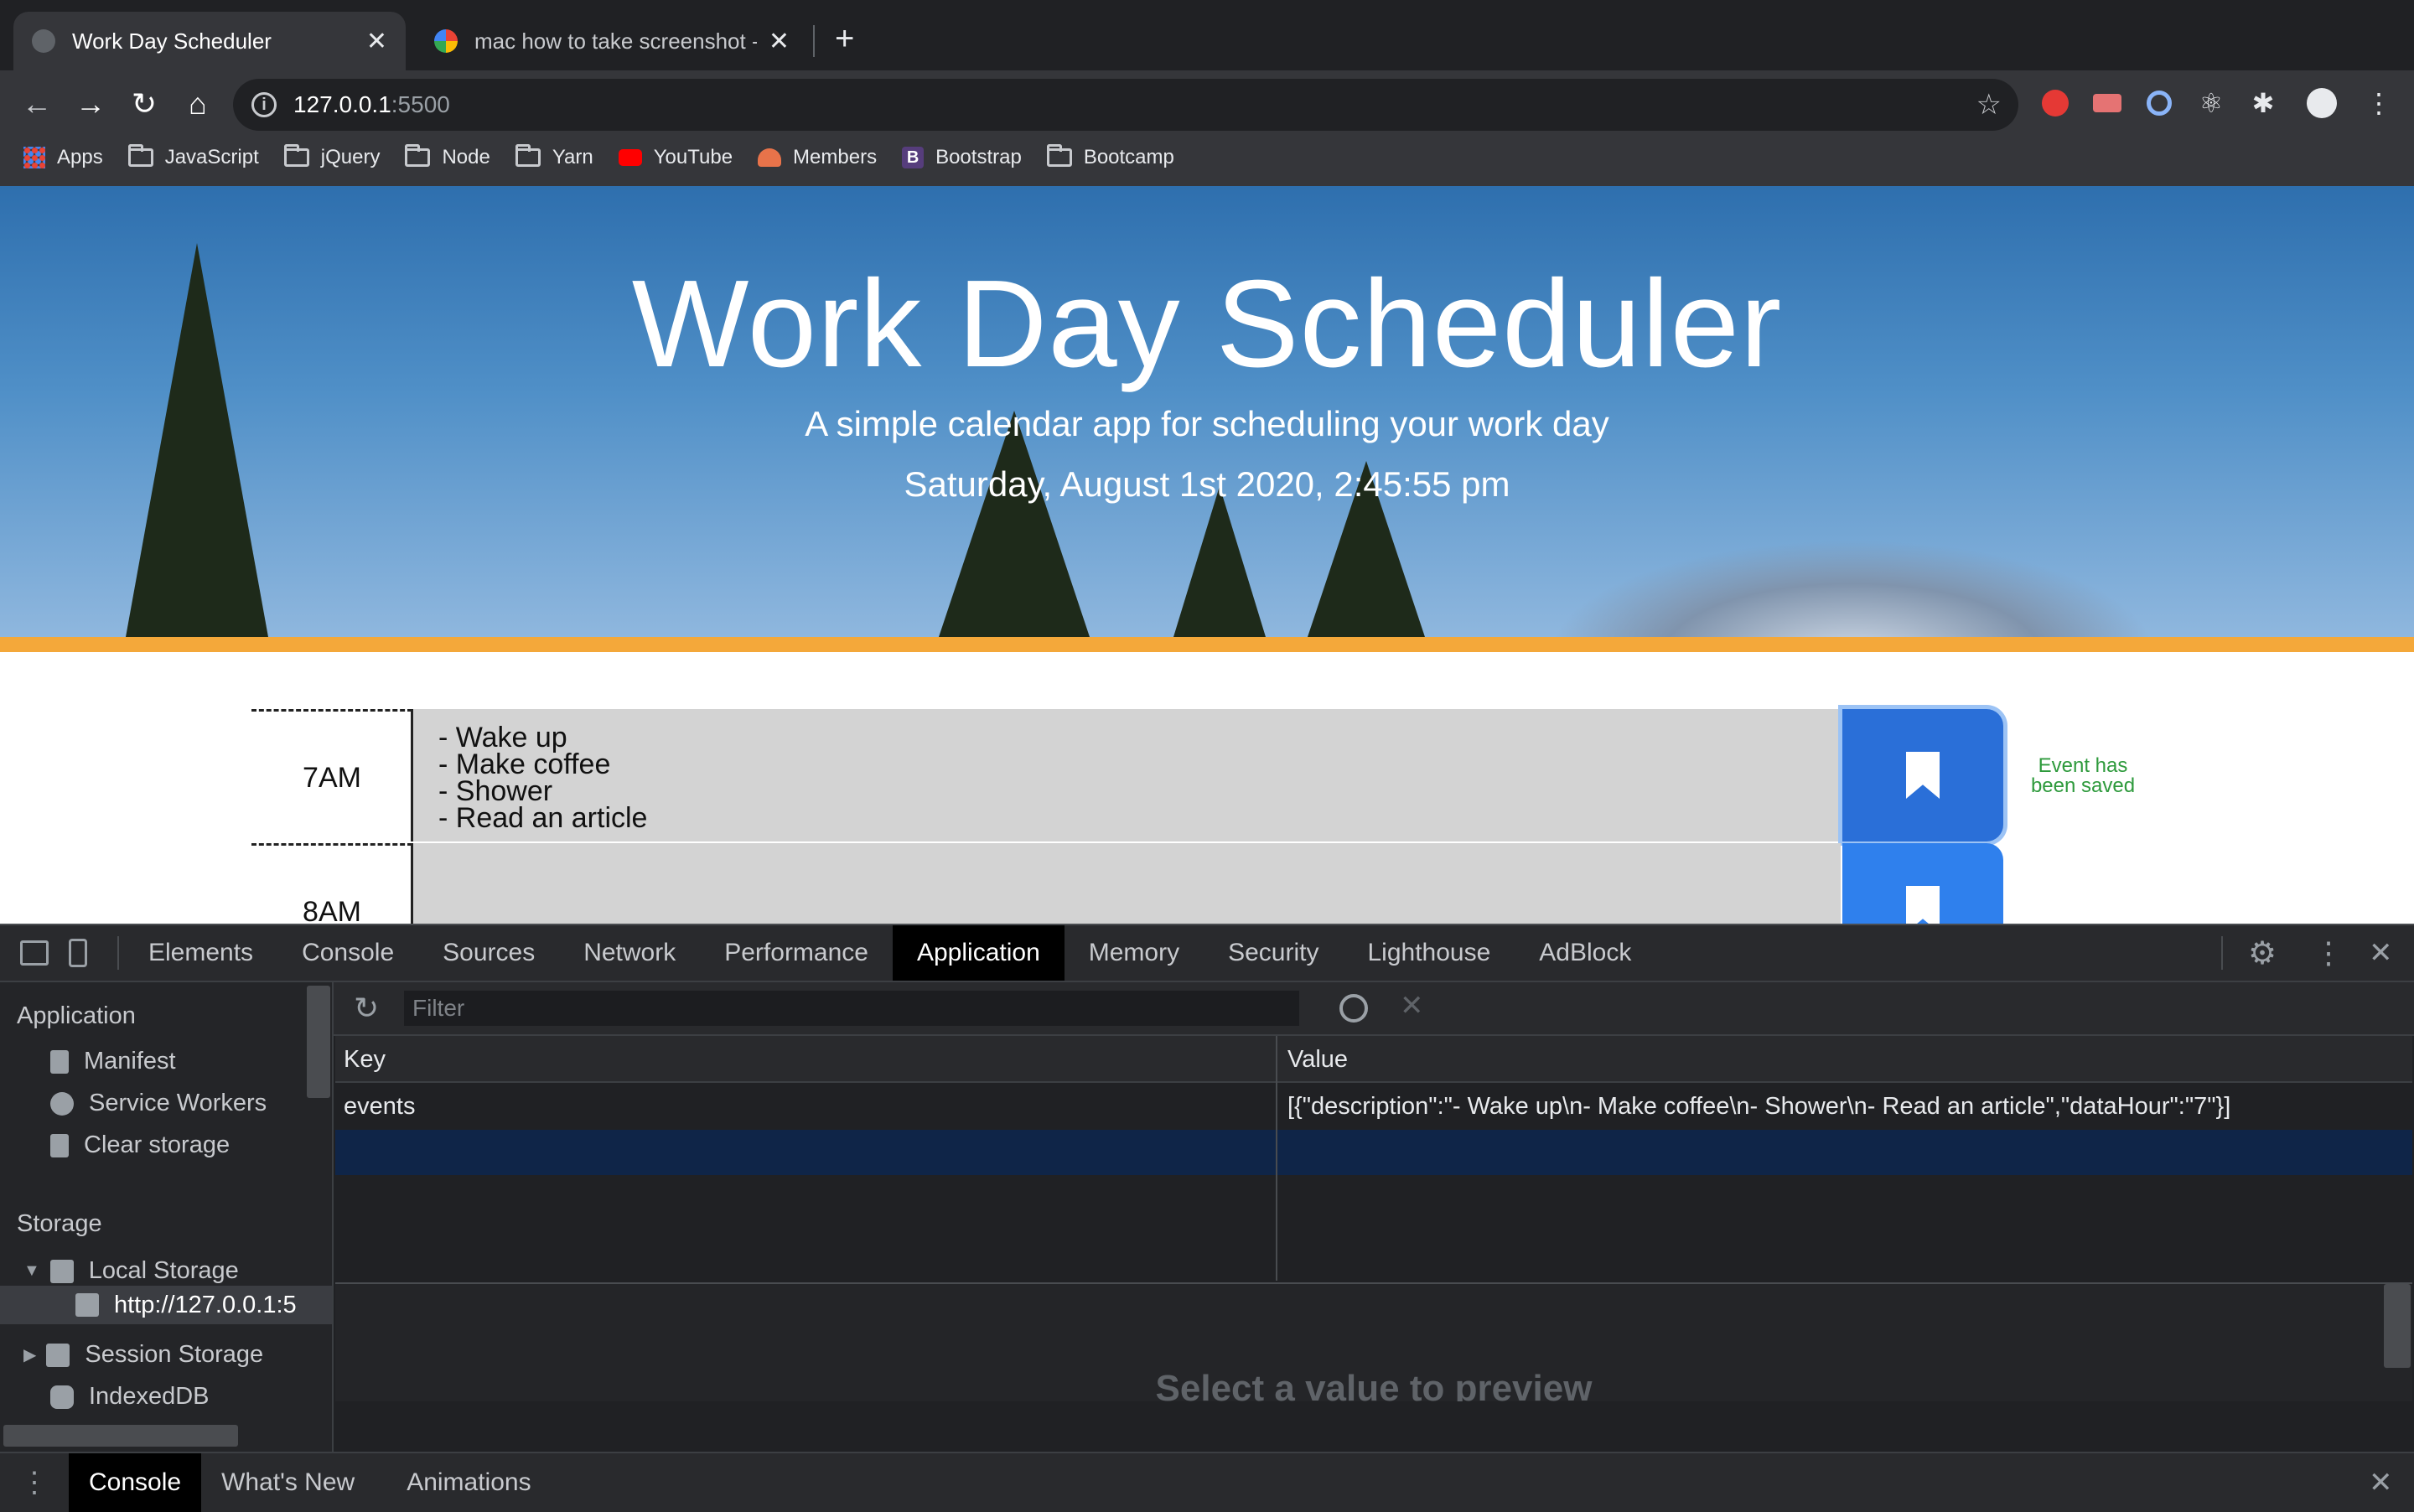 Image resolution: width=2414 pixels, height=1512 pixels. What do you see at coordinates (852, 1008) in the screenshot?
I see `filter-input: Filter` at bounding box center [852, 1008].